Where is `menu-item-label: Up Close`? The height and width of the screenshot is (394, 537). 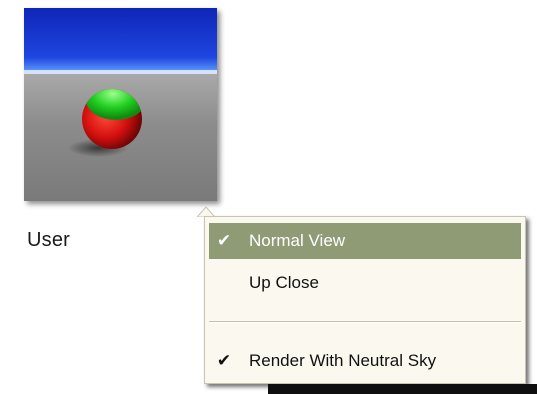
menu-item-label: Up Close is located at coordinates (284, 282).